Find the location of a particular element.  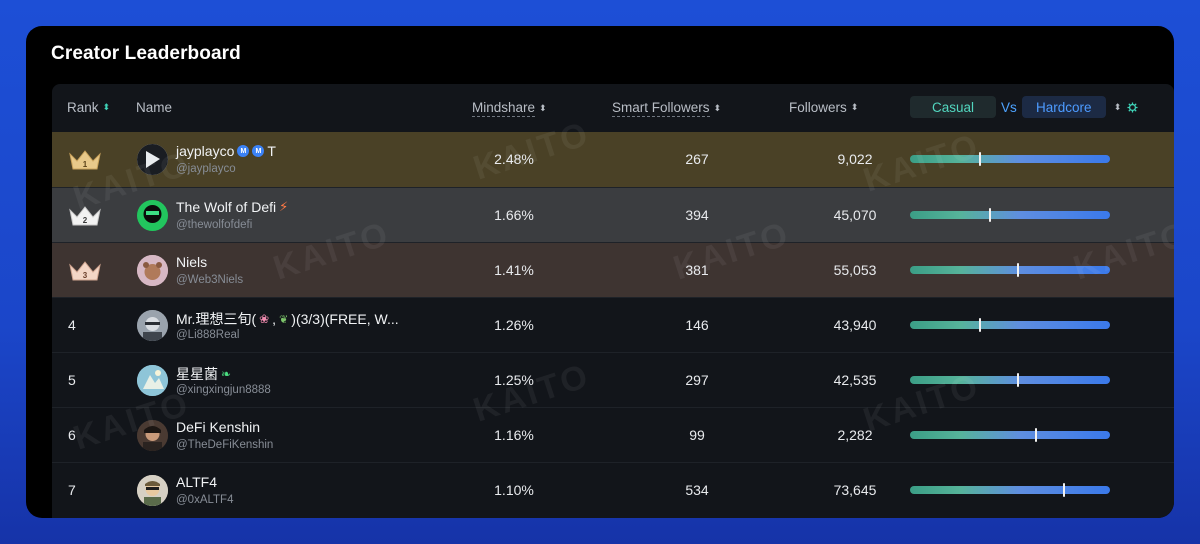

creator-name: ALTF4 is located at coordinates (196, 482).